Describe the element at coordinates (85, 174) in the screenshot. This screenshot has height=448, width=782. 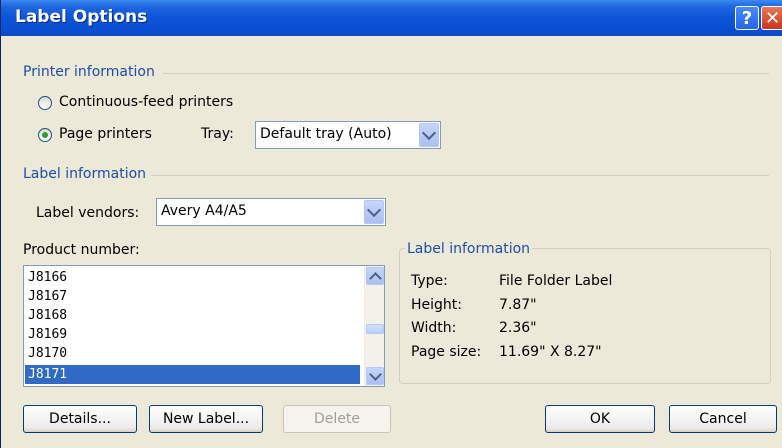
I see `label-information-header: Label information` at that location.